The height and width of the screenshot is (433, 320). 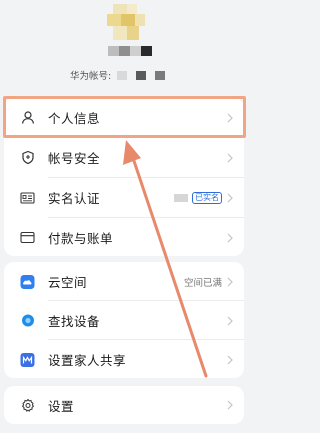 What do you see at coordinates (130, 51) in the screenshot?
I see `user-name-mosaic` at bounding box center [130, 51].